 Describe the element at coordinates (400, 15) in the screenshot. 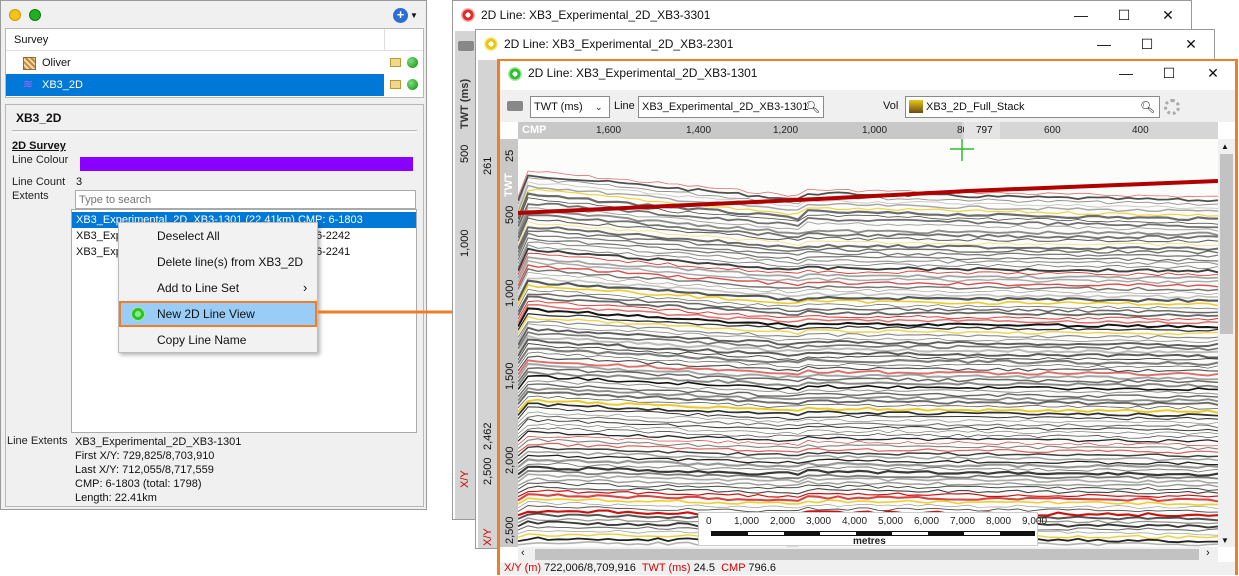

I see `add-icon: +` at that location.